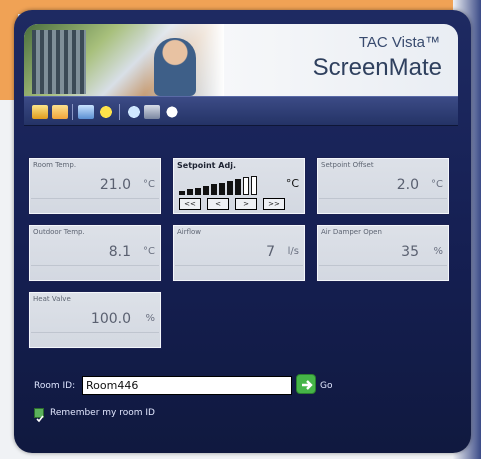 The image size is (481, 459). What do you see at coordinates (383, 186) in the screenshot?
I see `setpoint-offset-tile: Setpoint Offset 2.0 °C` at bounding box center [383, 186].